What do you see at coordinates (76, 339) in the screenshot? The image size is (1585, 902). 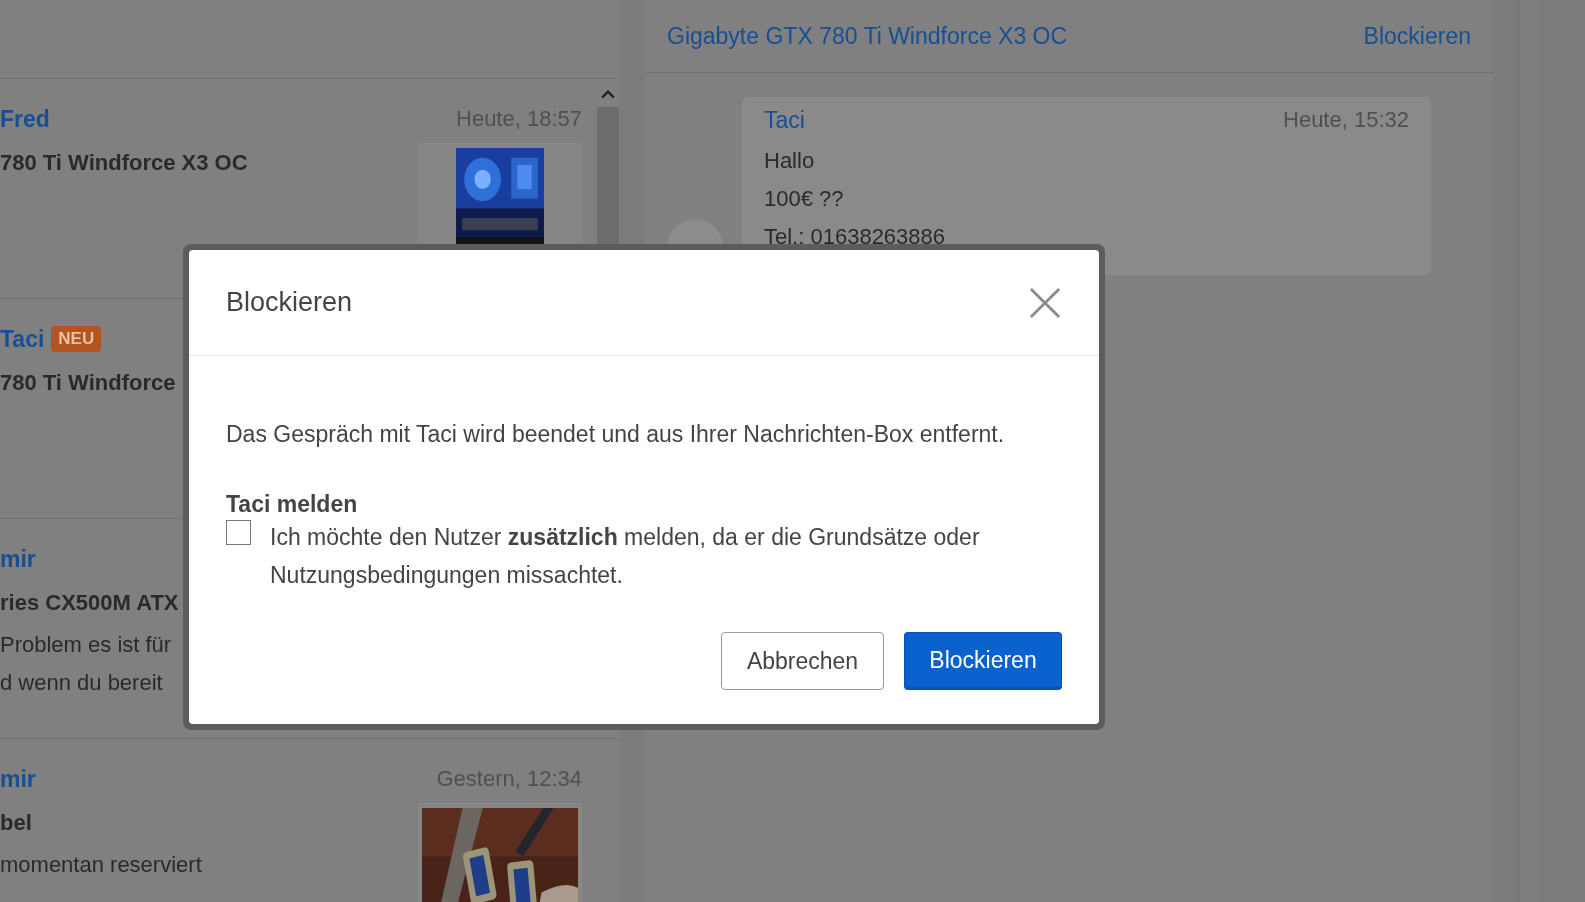 I see `new-badge: NEU` at bounding box center [76, 339].